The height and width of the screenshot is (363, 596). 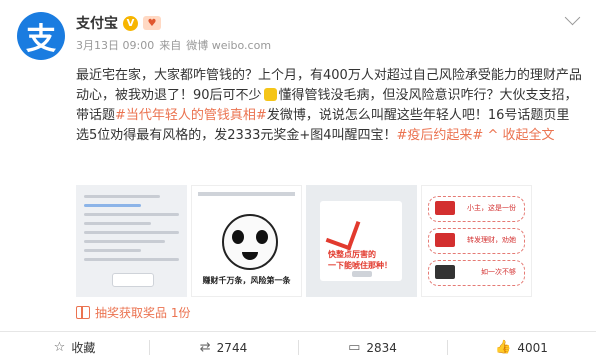 What do you see at coordinates (246, 280) in the screenshot?
I see `image-caption: 赚财千万条，风险第一条` at bounding box center [246, 280].